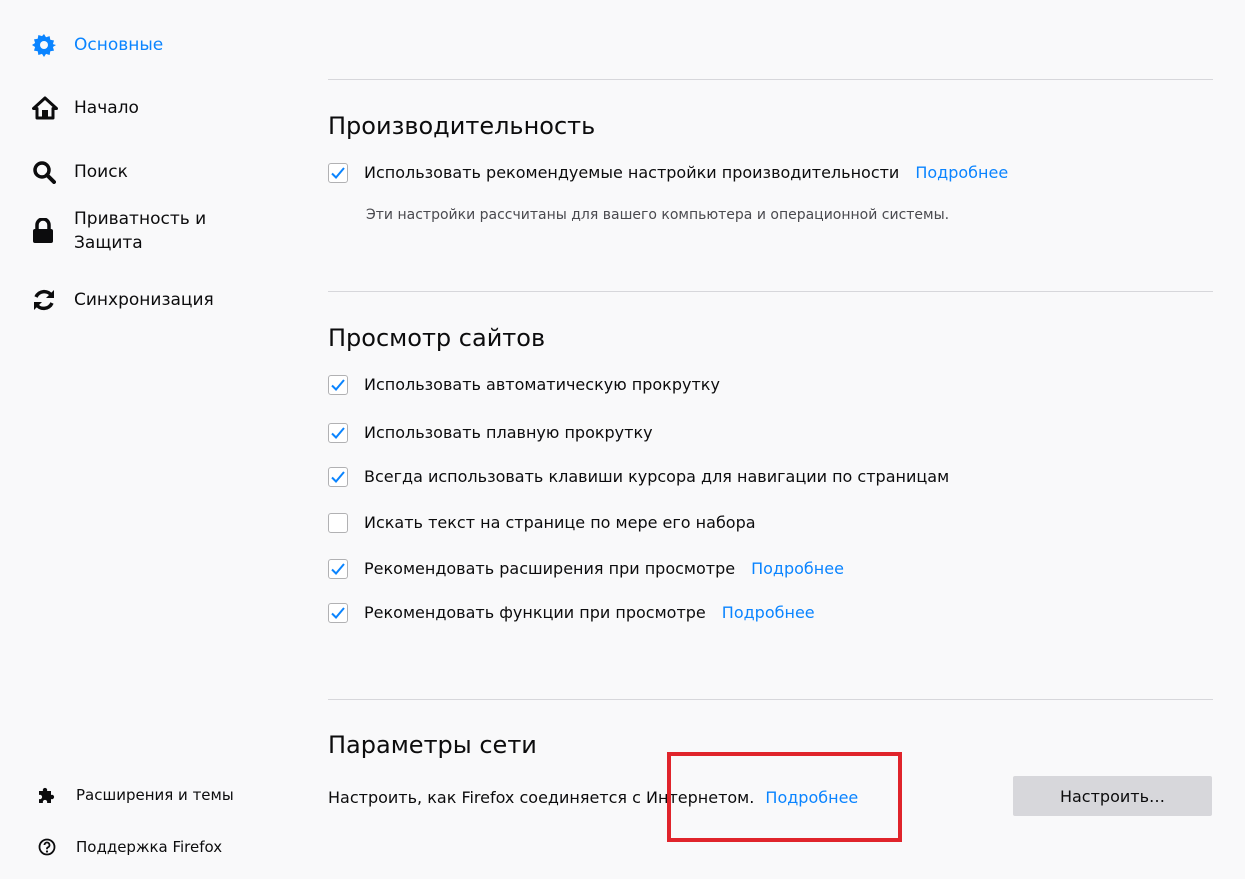 The image size is (1245, 879). I want to click on sidebar-footer-support: Поддержка Firefox, so click(129, 847).